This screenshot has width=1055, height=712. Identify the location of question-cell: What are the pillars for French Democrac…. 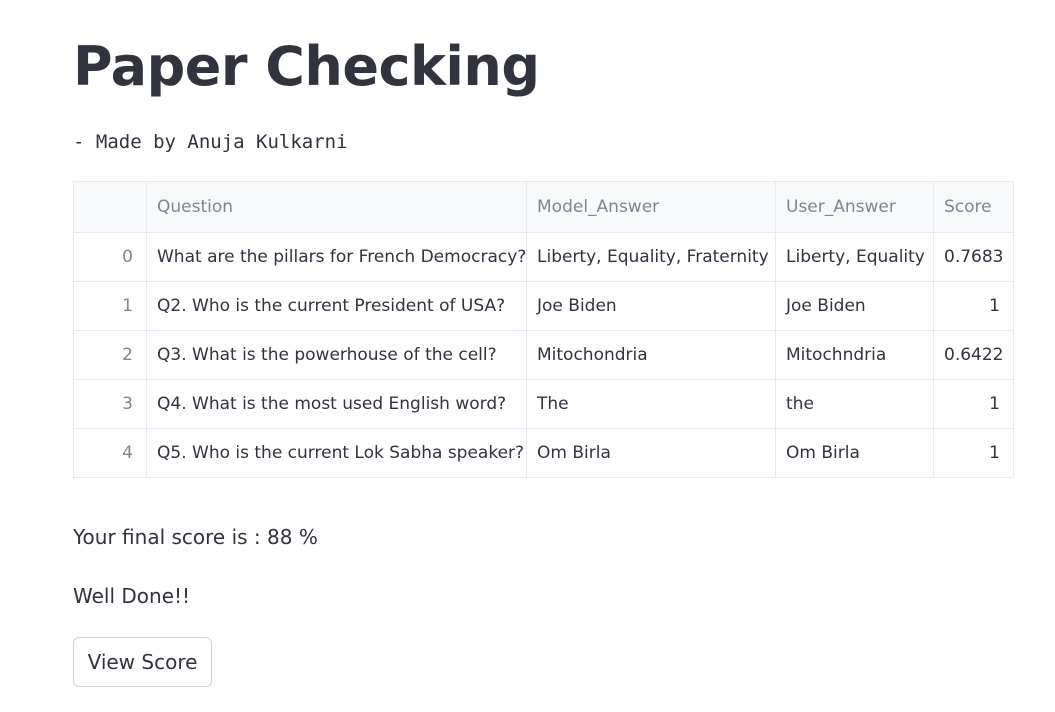
(336, 257).